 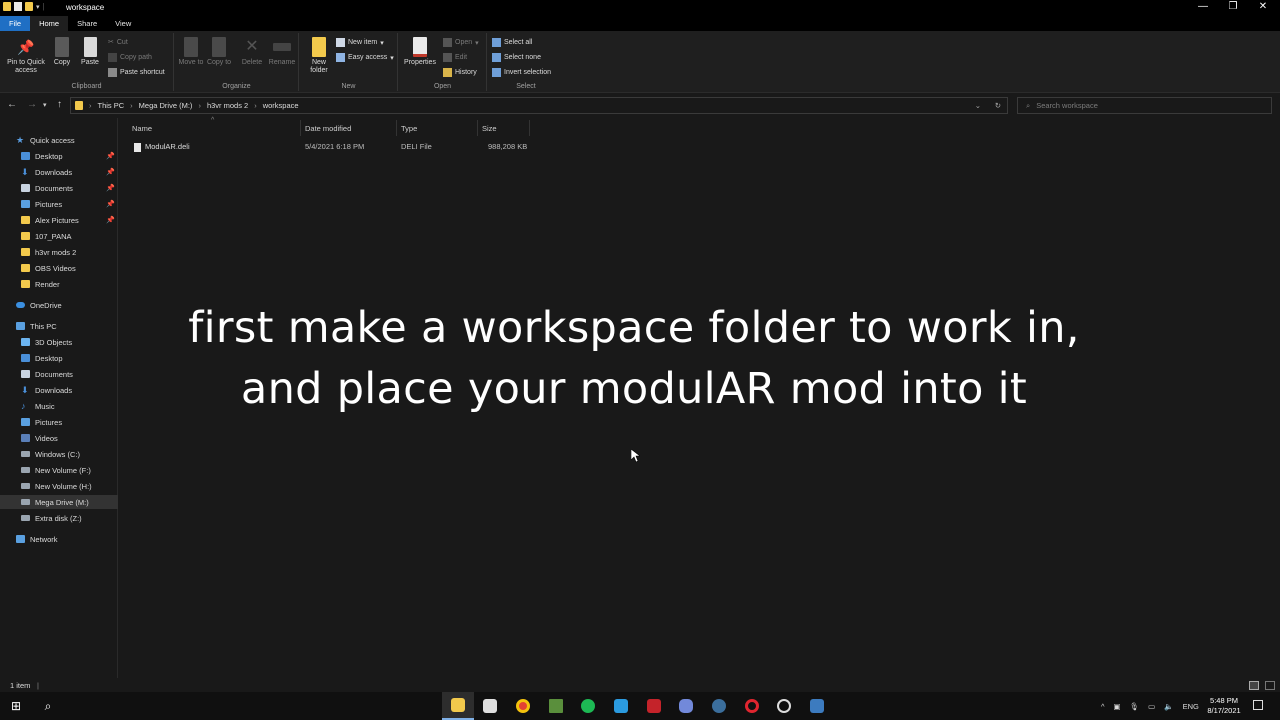 What do you see at coordinates (142, 128) in the screenshot?
I see `column-header-name: Name` at bounding box center [142, 128].